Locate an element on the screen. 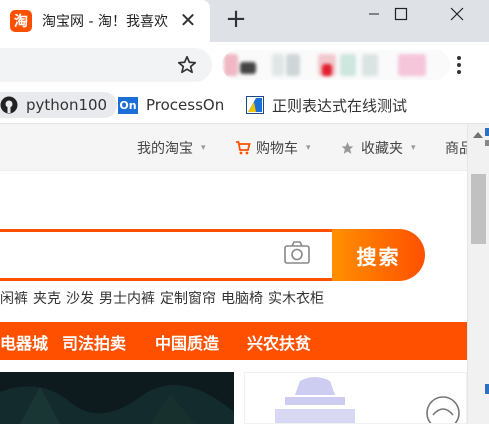 Image resolution: width=489 pixels, height=424 pixels. nav-favorites: 收藏夹 ▾ is located at coordinates (378, 148).